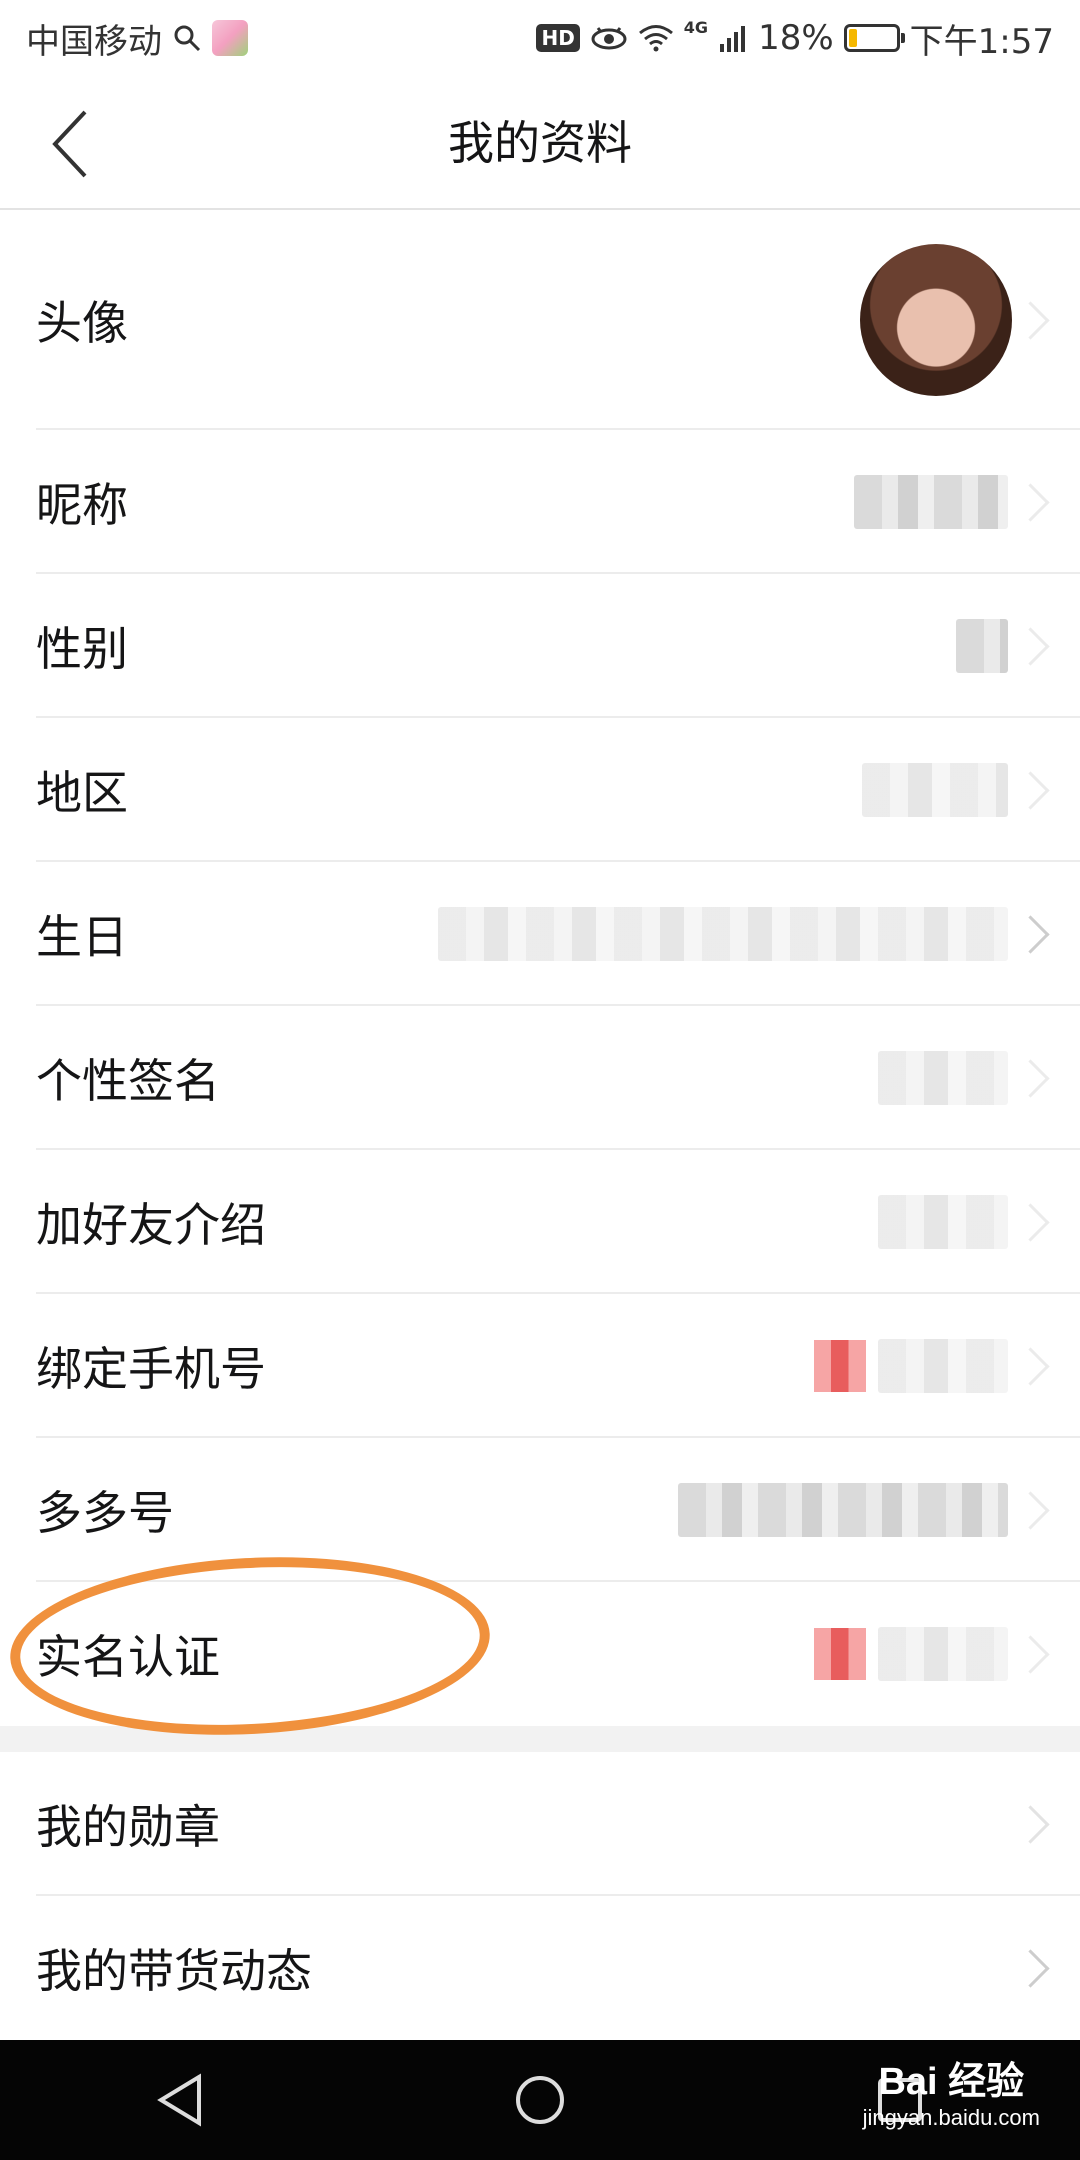  Describe the element at coordinates (540, 502) in the screenshot. I see `profile-row-nickname: 昵称` at that location.